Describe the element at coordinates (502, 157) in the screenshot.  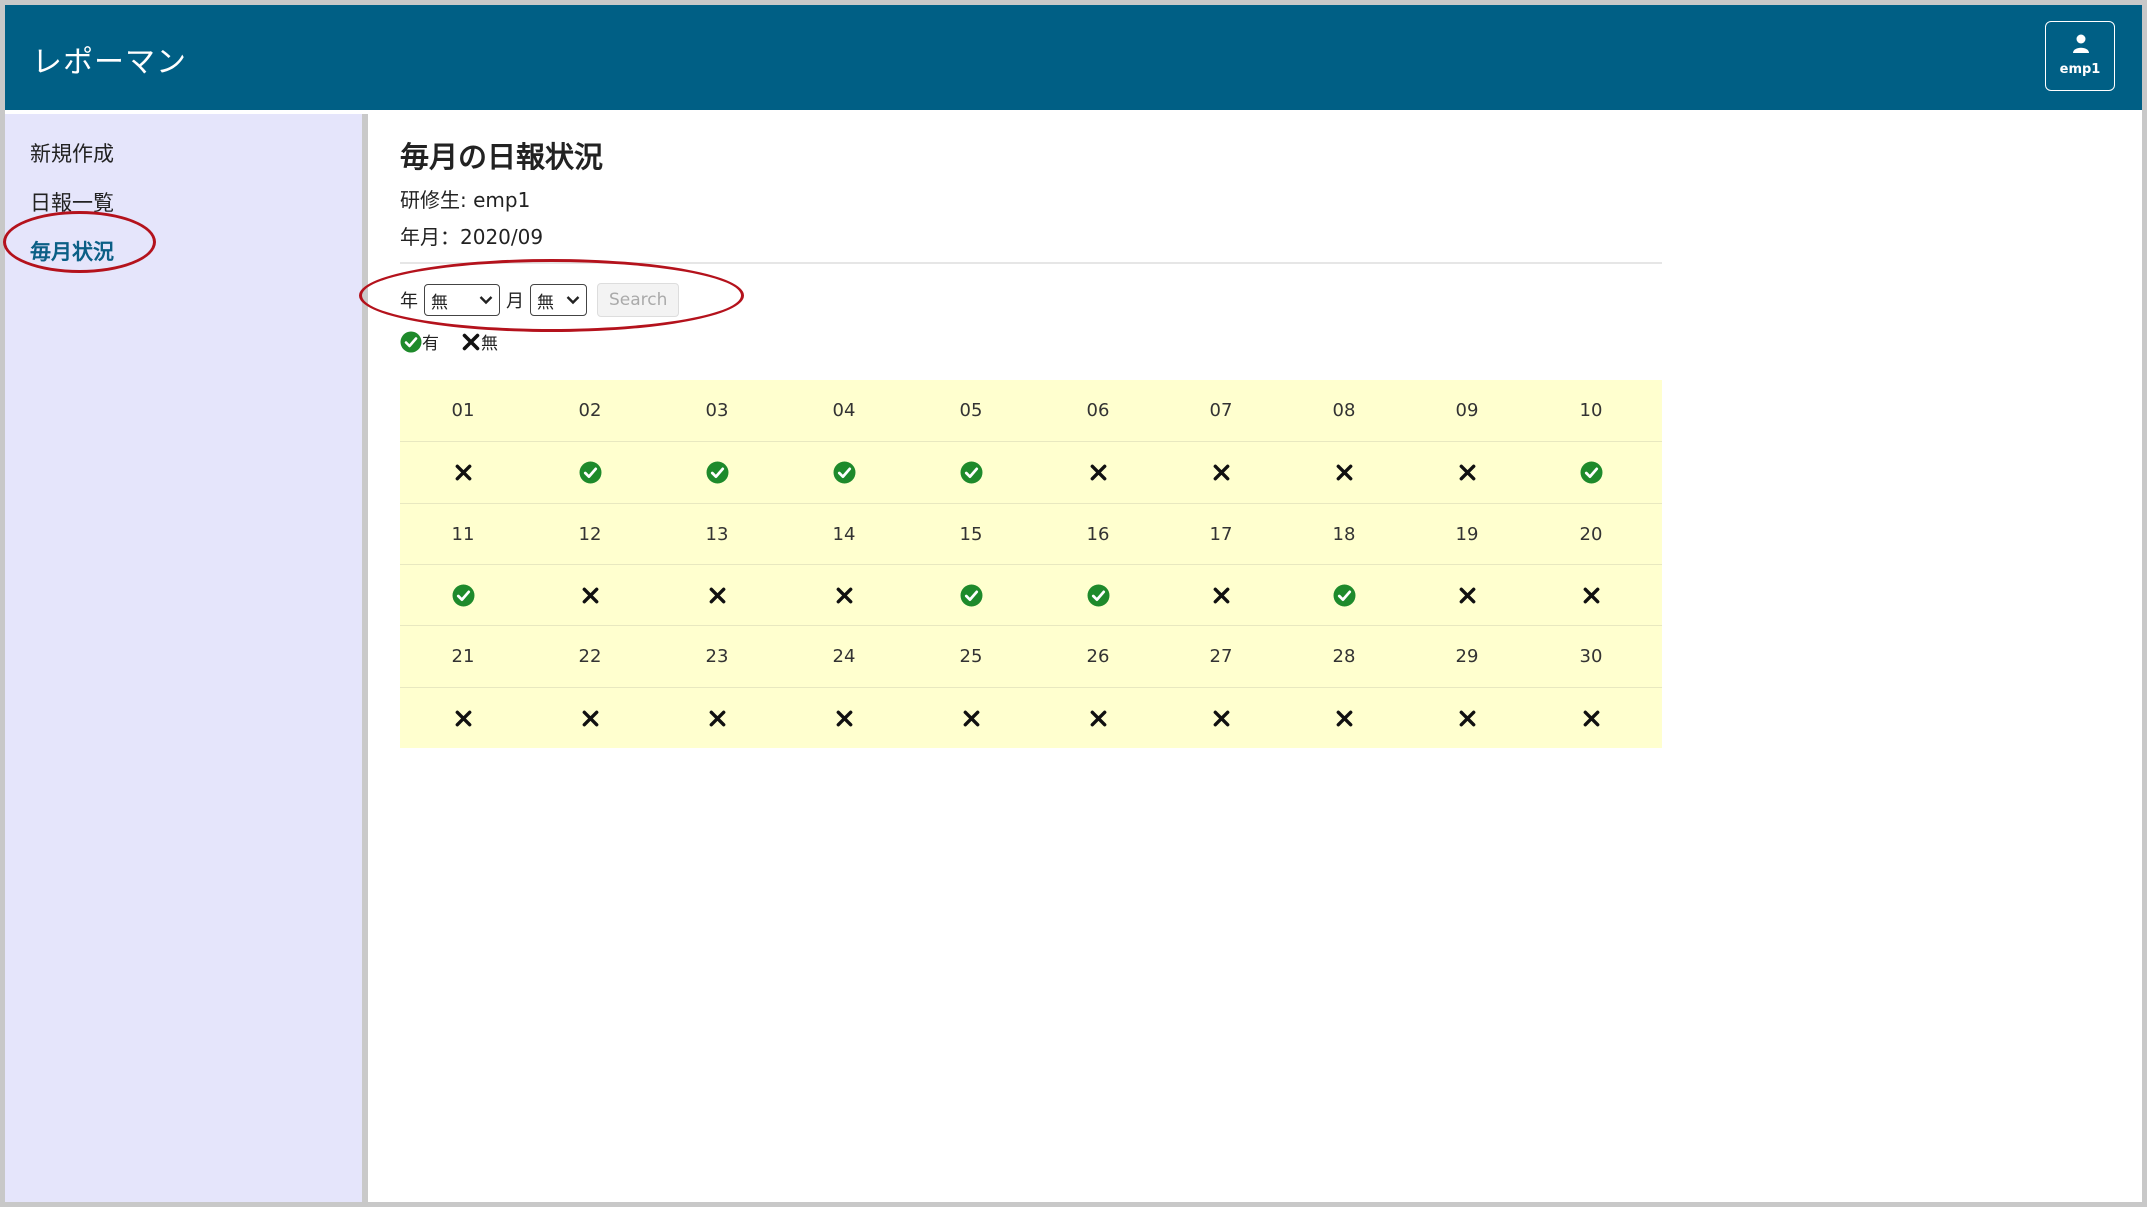
I see `page-title: 毎月の日報状況` at that location.